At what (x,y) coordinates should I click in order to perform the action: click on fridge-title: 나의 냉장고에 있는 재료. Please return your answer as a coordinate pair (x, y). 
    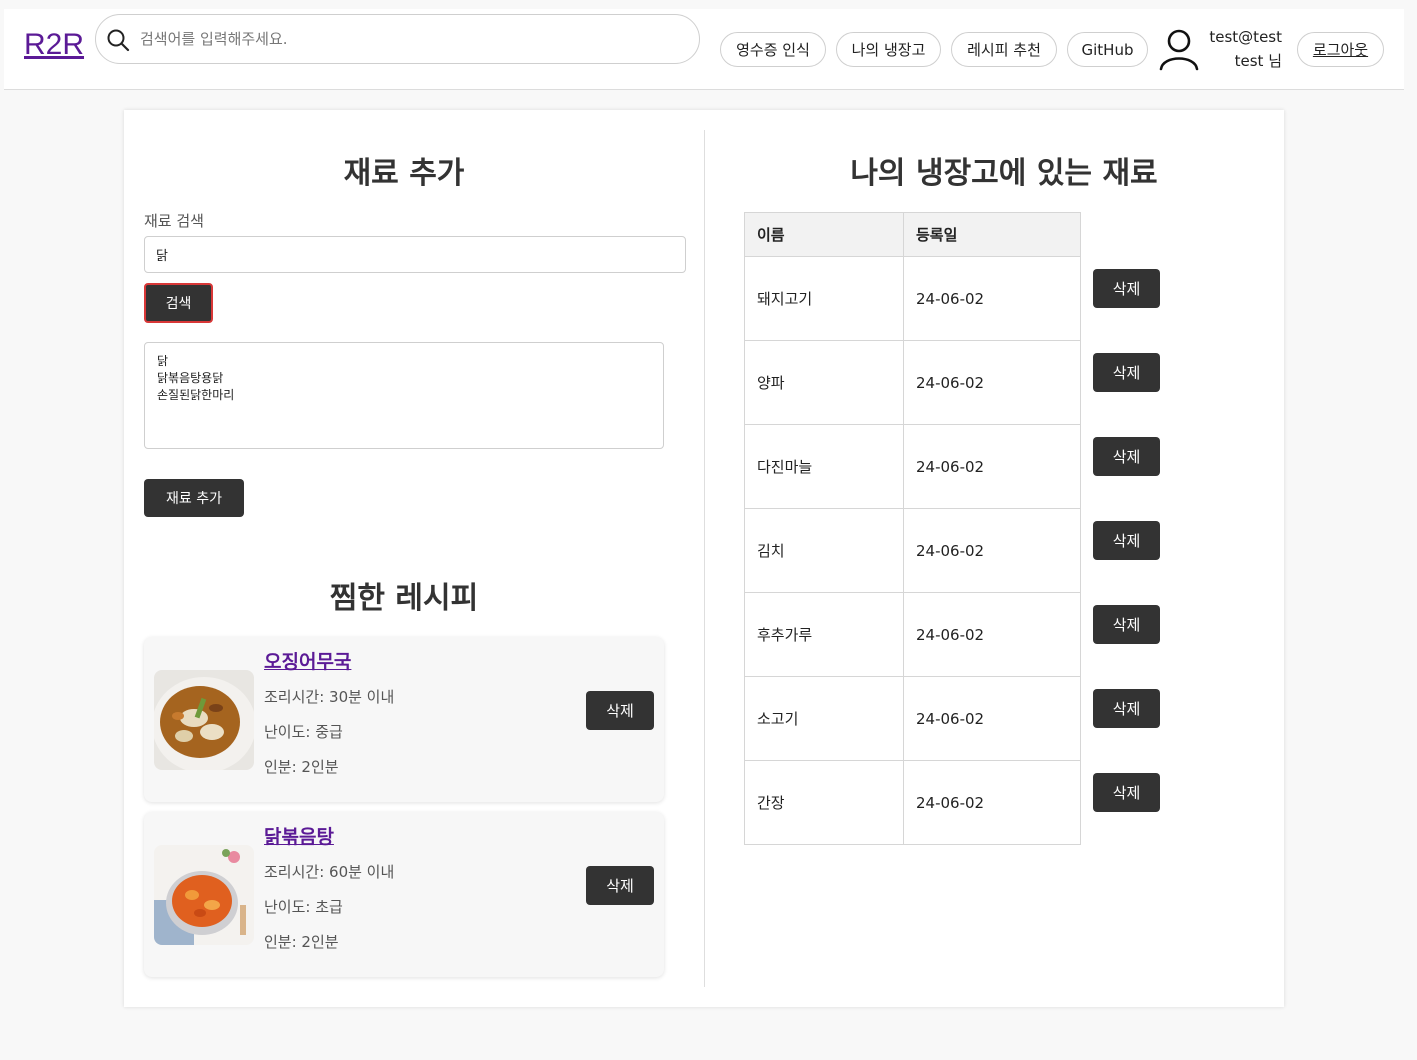
    Looking at the image, I should click on (1004, 173).